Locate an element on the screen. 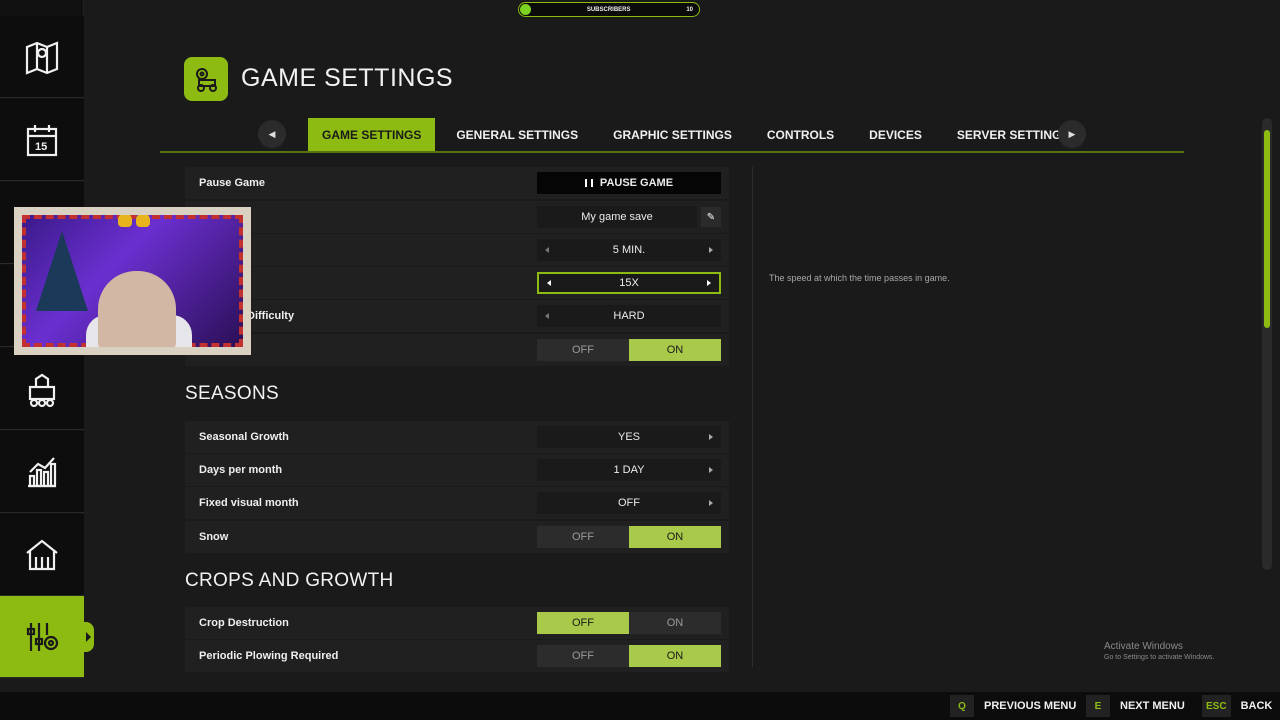  active-indicator-arrow is located at coordinates (88, 637).